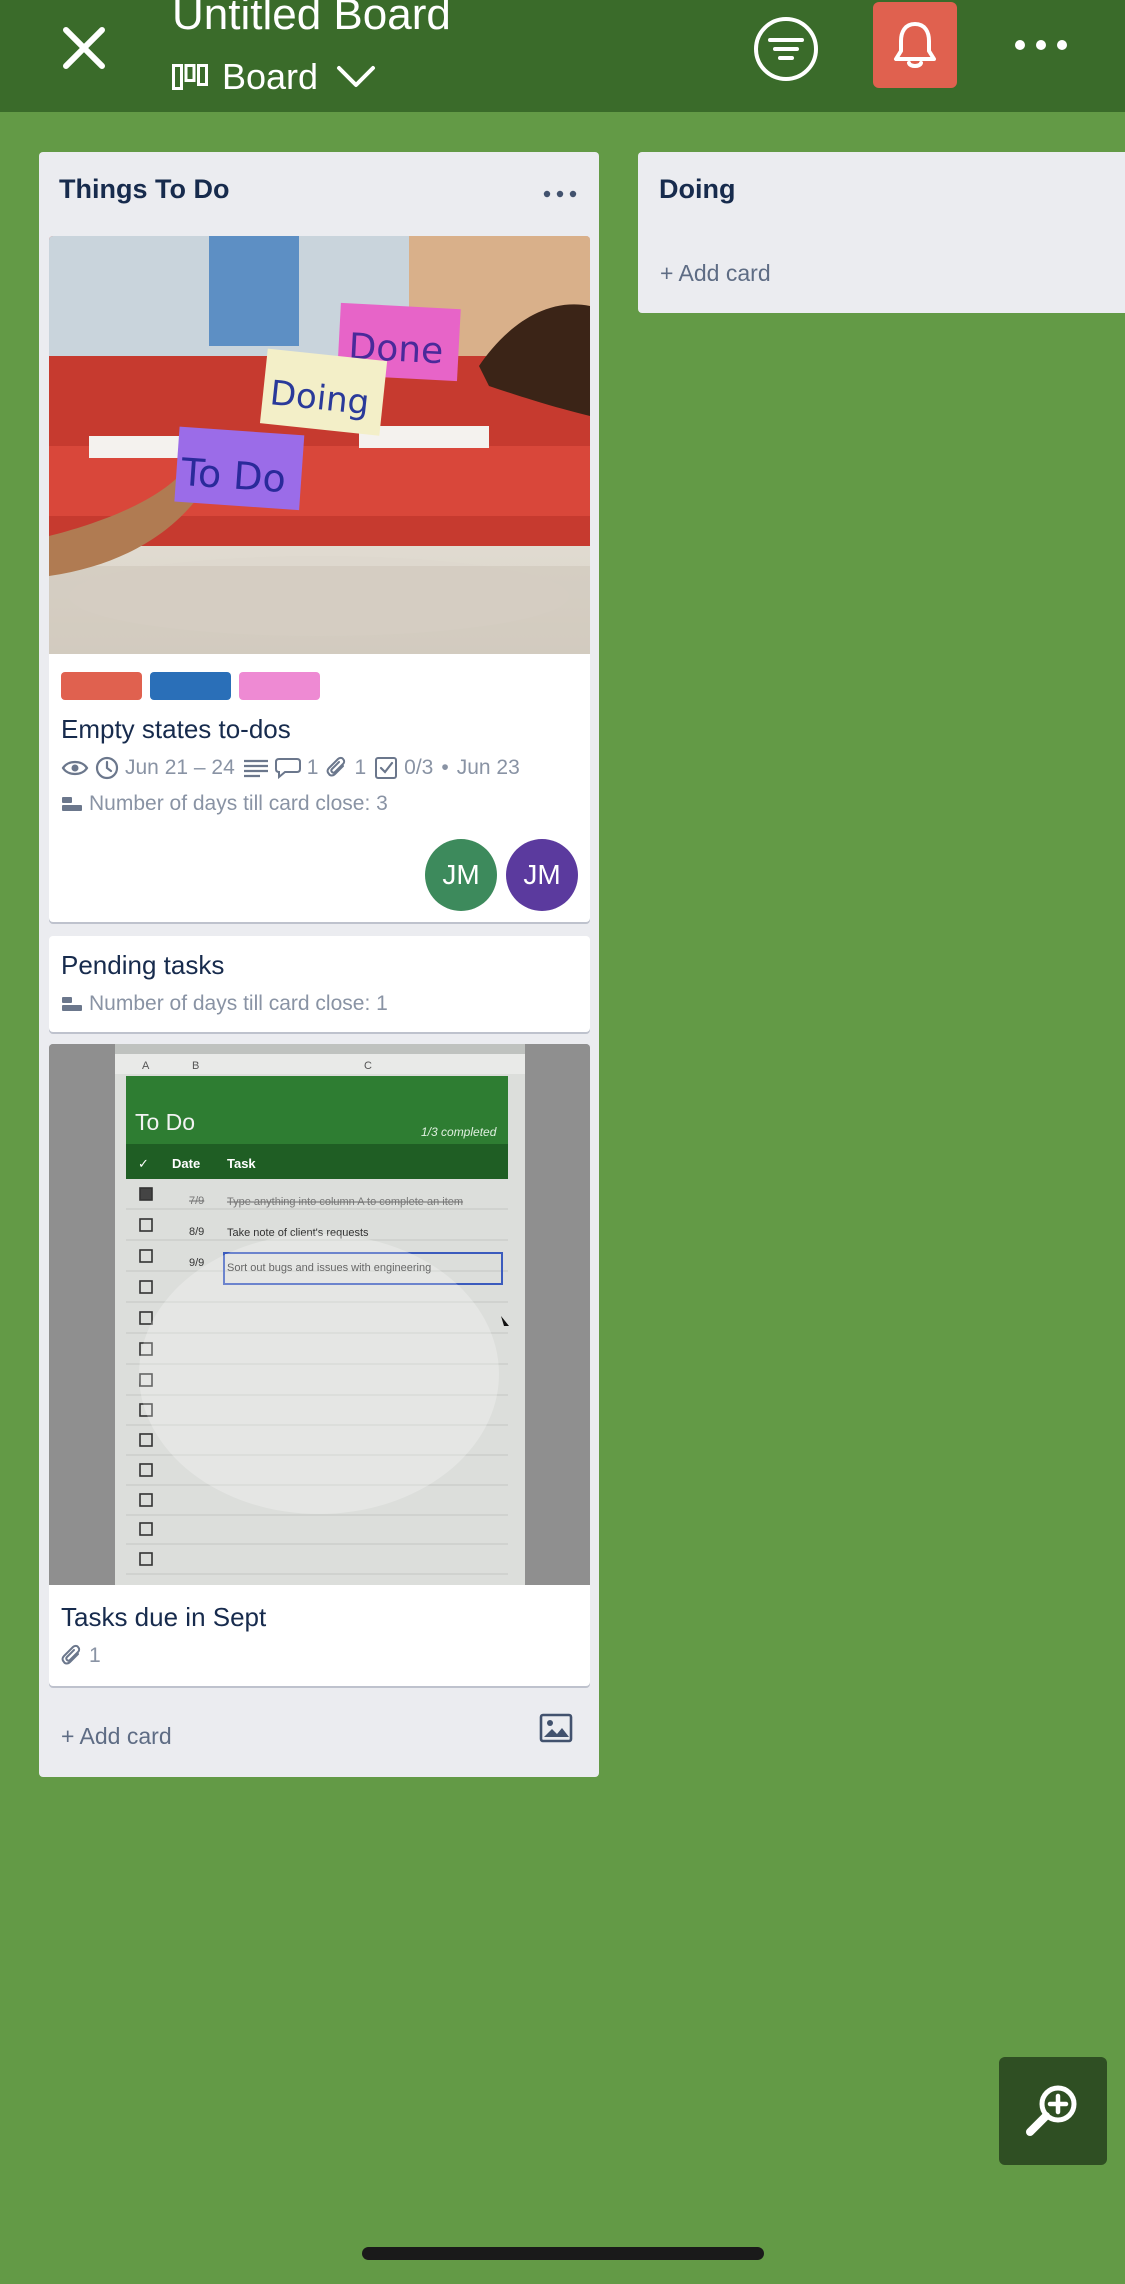  I want to click on list-menu-button, so click(560, 192).